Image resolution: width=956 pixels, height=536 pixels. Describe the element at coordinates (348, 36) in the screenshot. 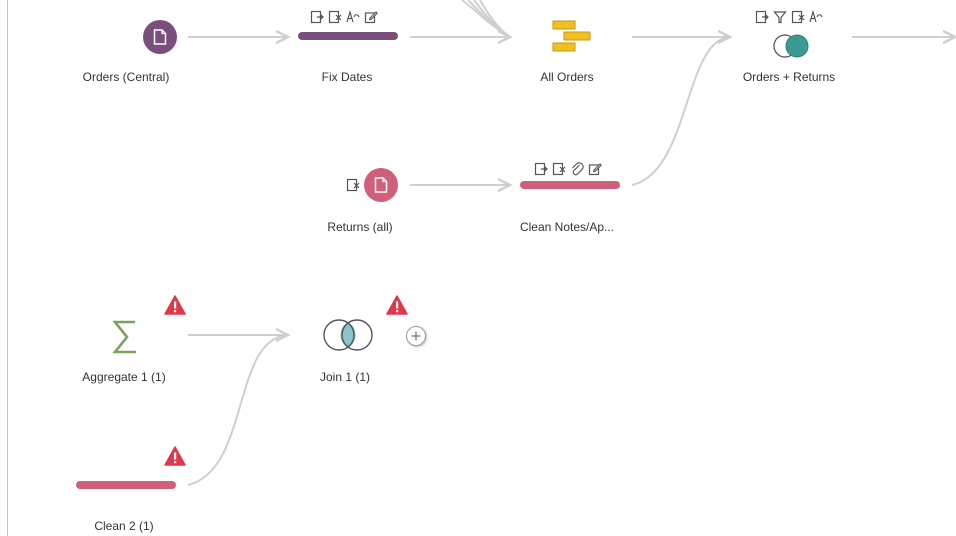

I see `fix-dates-node` at that location.